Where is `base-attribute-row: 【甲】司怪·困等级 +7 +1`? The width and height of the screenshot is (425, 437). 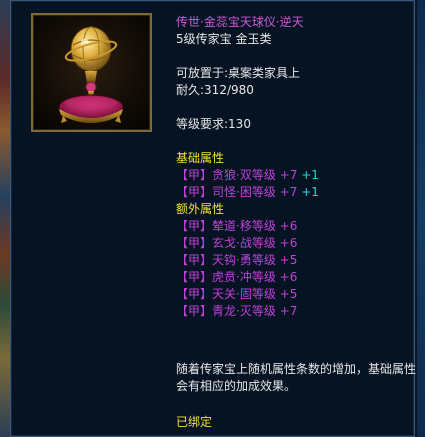 base-attribute-row: 【甲】司怪·困等级 +7 +1 is located at coordinates (296, 192).